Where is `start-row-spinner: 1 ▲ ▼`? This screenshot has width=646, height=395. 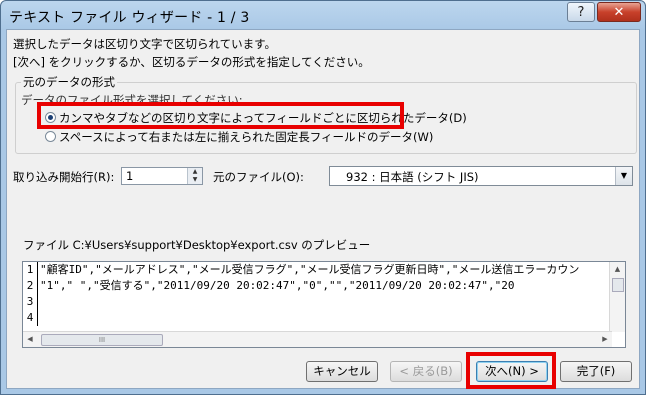 start-row-spinner: 1 ▲ ▼ is located at coordinates (162, 176).